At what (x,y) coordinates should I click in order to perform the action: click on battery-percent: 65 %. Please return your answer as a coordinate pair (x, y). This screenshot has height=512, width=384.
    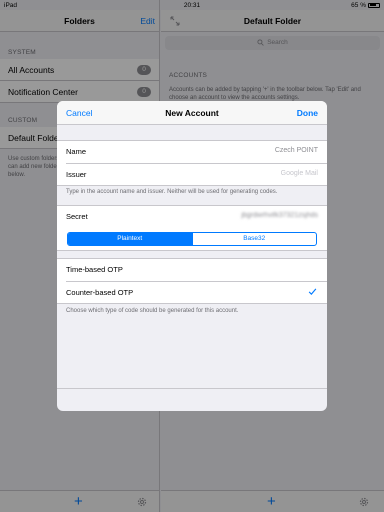
    Looking at the image, I should click on (358, 5).